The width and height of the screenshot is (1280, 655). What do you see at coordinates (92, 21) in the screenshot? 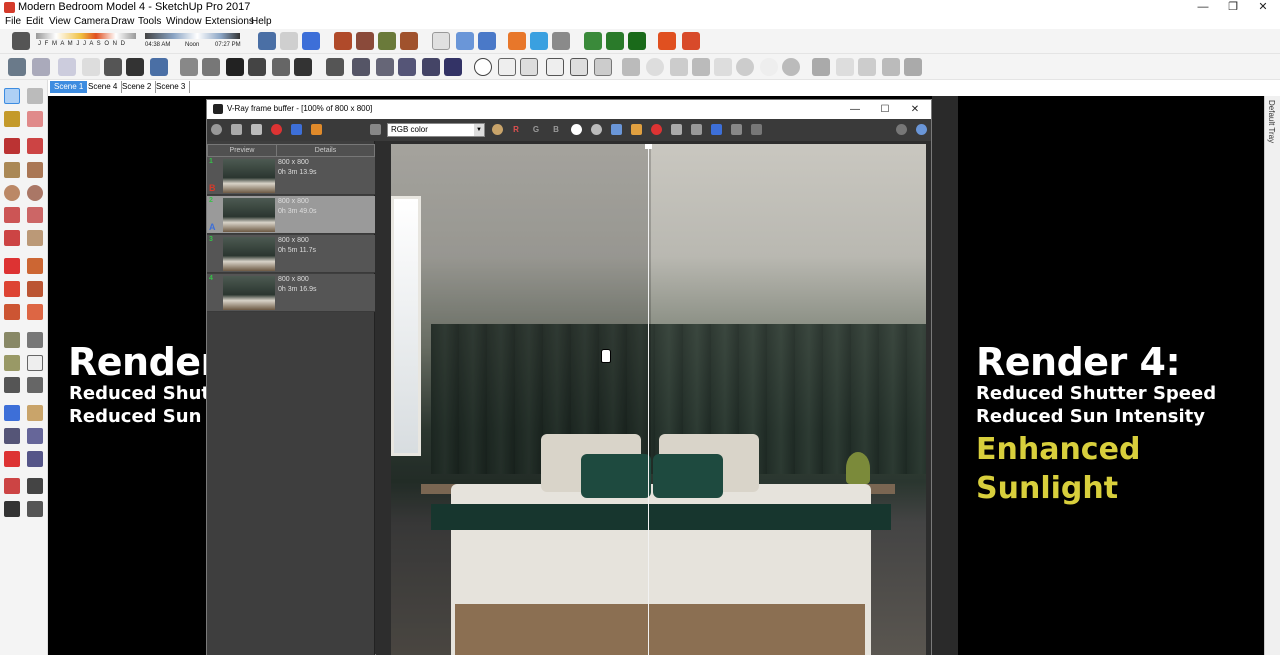
I see `menu-camera: Camera` at bounding box center [92, 21].